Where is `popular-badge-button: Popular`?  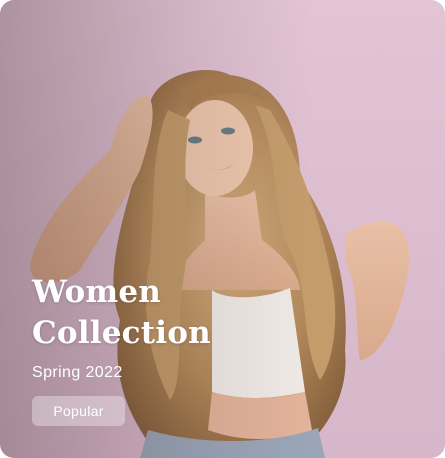
popular-badge-button: Popular is located at coordinates (78, 411).